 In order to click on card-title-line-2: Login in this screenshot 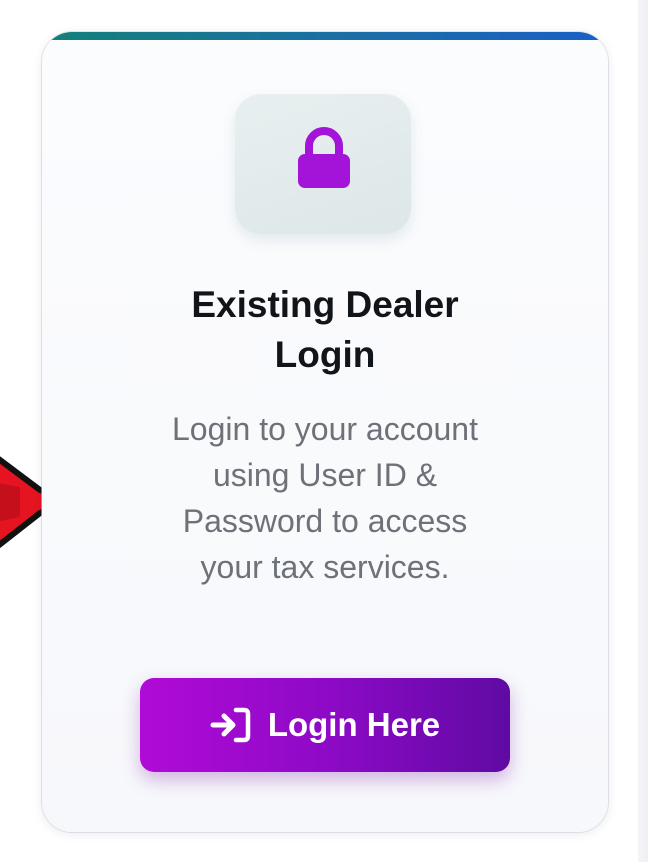, I will do `click(325, 354)`.